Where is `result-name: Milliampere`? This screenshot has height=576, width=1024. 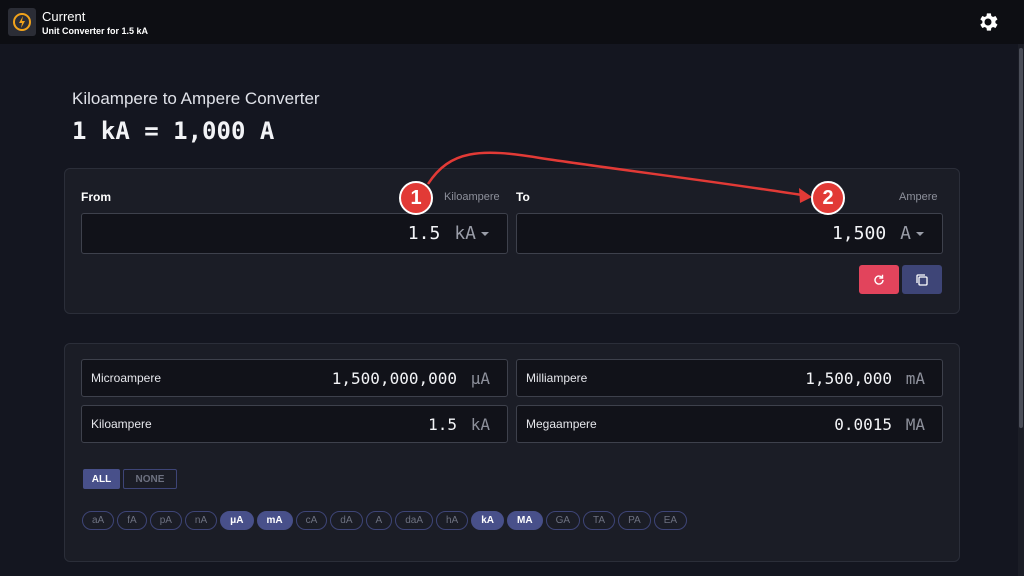
result-name: Milliampere is located at coordinates (557, 378).